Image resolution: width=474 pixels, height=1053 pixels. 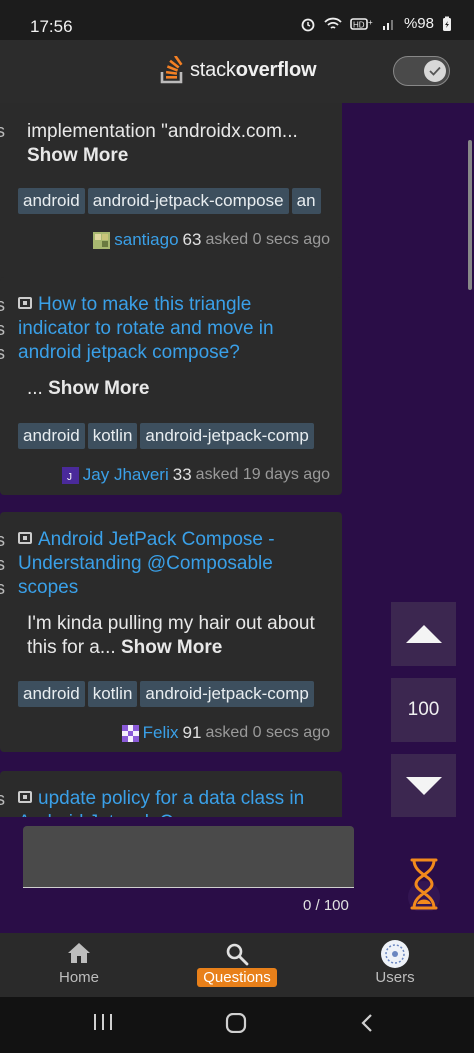 I want to click on triangle-down-icon, so click(x=423, y=786).